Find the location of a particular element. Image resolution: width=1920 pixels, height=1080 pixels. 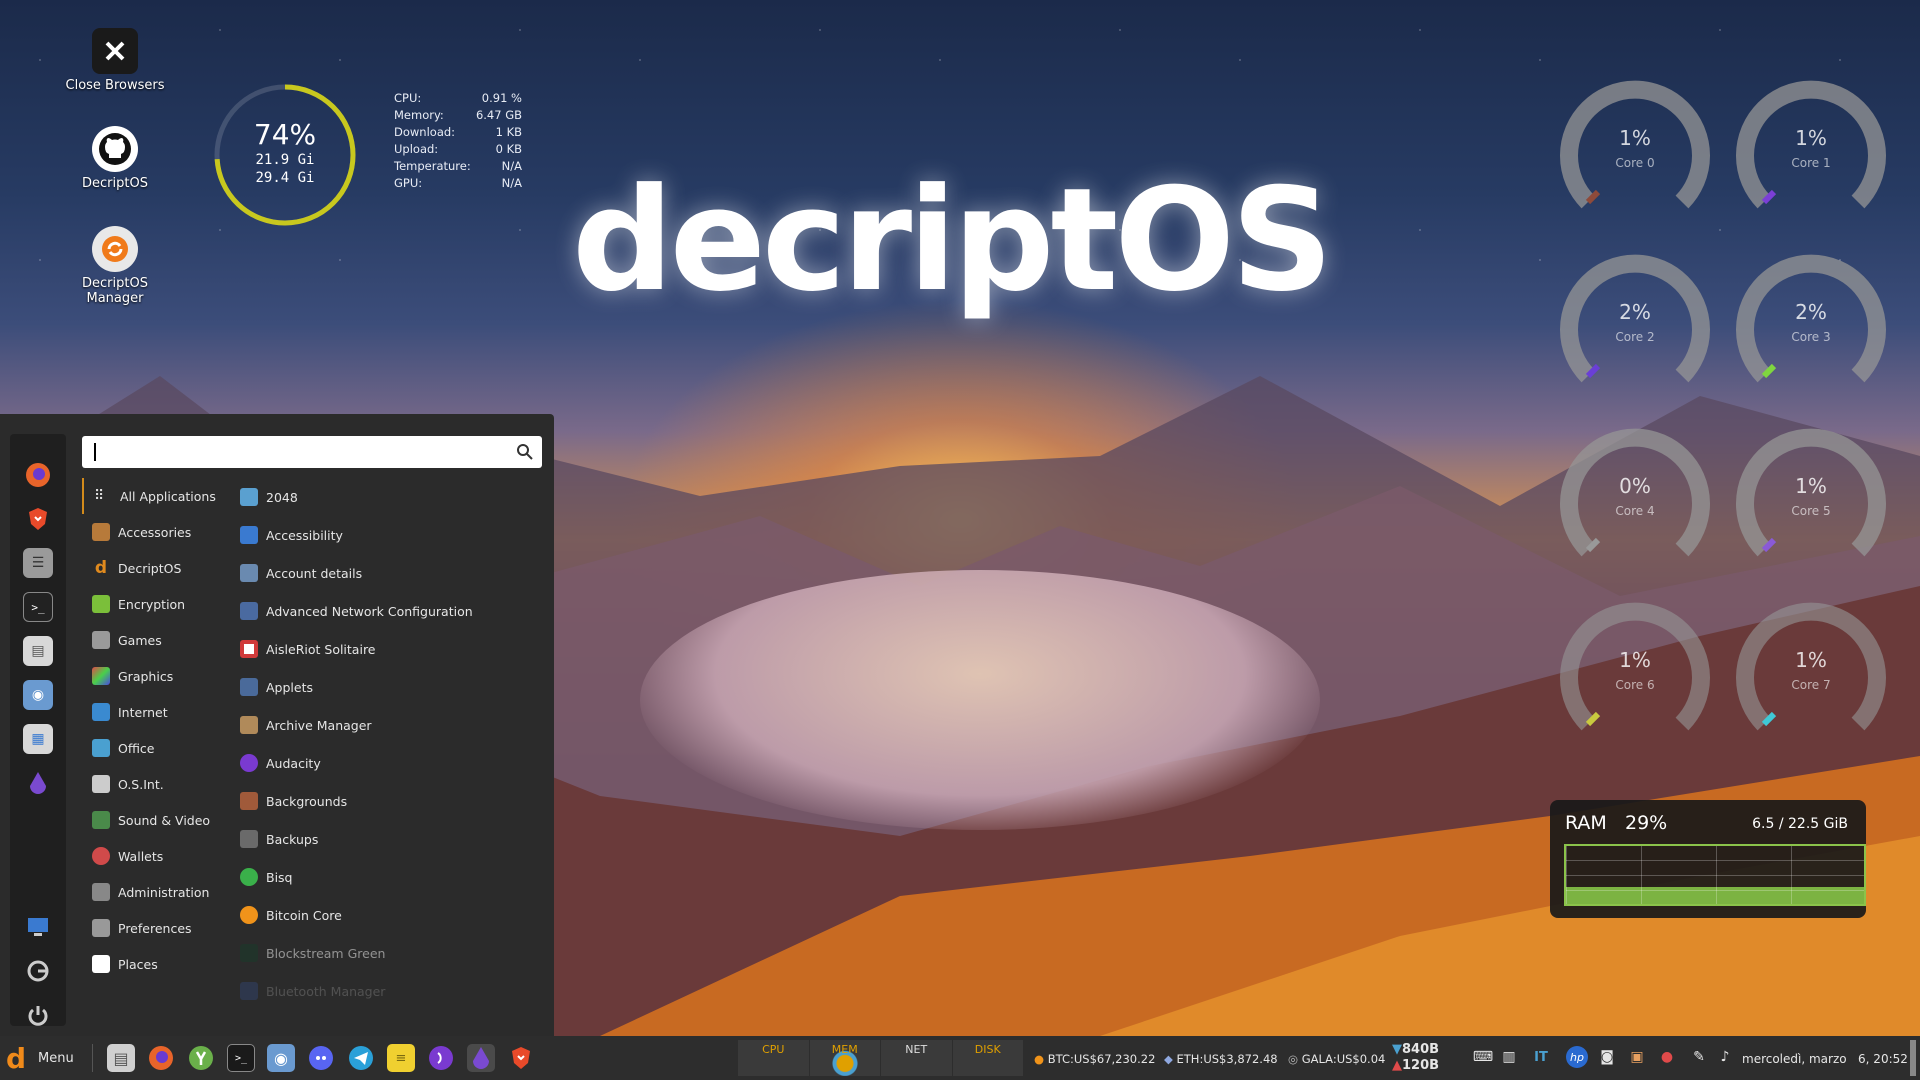

category-encryption: Encryption is located at coordinates (156, 604).